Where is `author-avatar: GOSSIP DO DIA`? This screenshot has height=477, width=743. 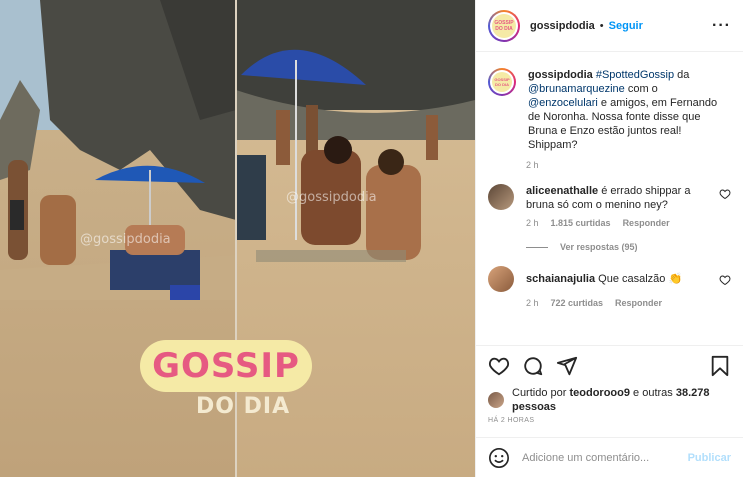
author-avatar: GOSSIP DO DIA is located at coordinates (504, 25).